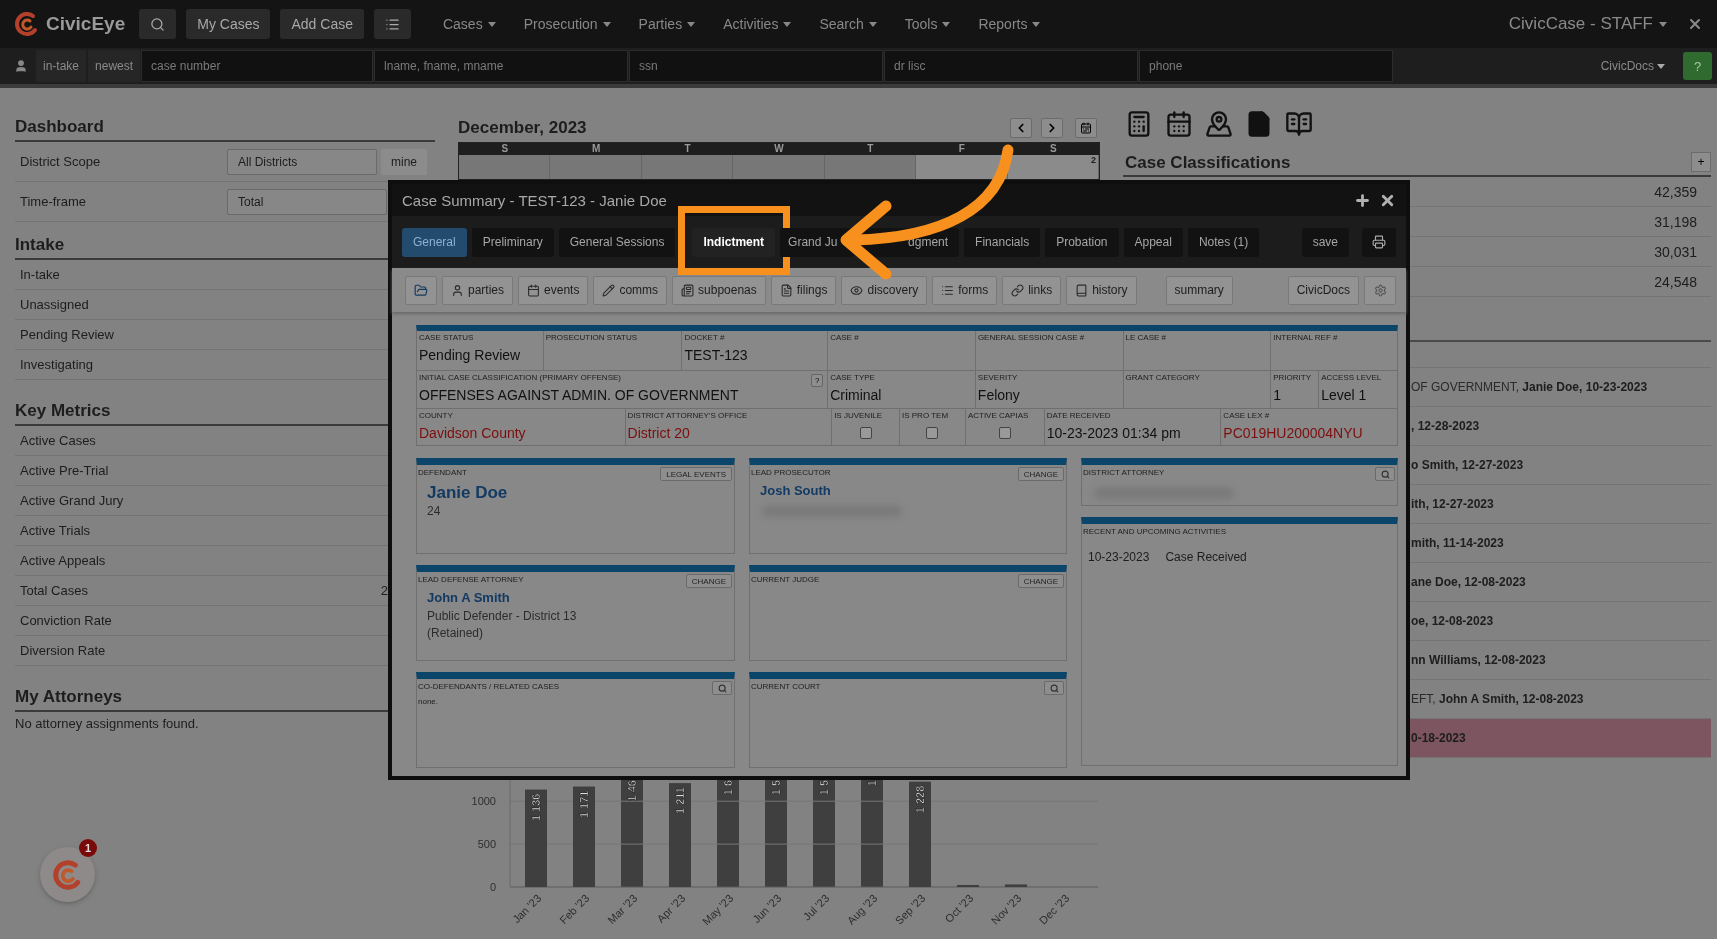  Describe the element at coordinates (596, 149) in the screenshot. I see `weekday-header: M` at that location.